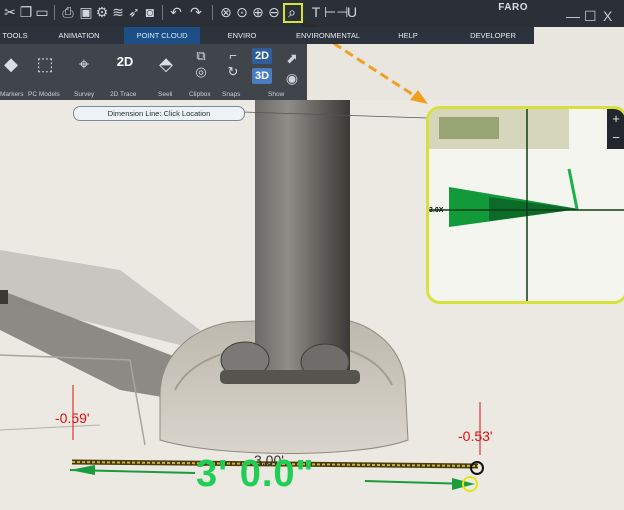  I want to click on ribbon-label: Show, so click(276, 94).